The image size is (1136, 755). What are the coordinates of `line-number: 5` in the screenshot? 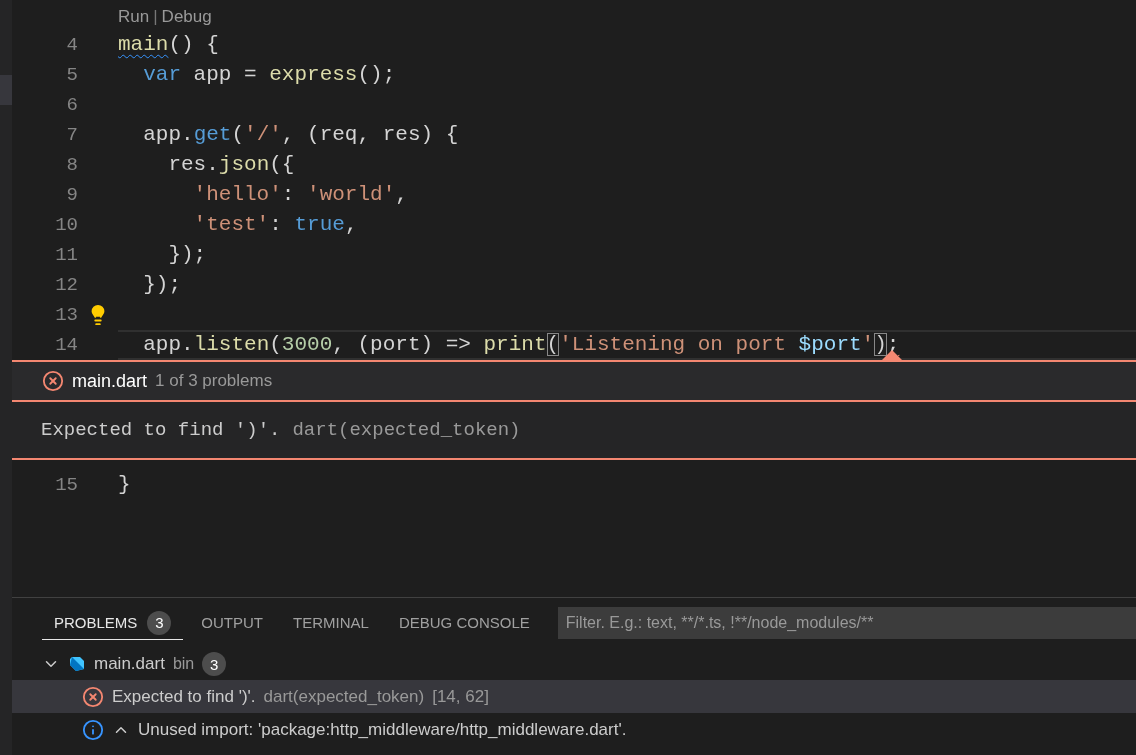 It's located at (71, 75).